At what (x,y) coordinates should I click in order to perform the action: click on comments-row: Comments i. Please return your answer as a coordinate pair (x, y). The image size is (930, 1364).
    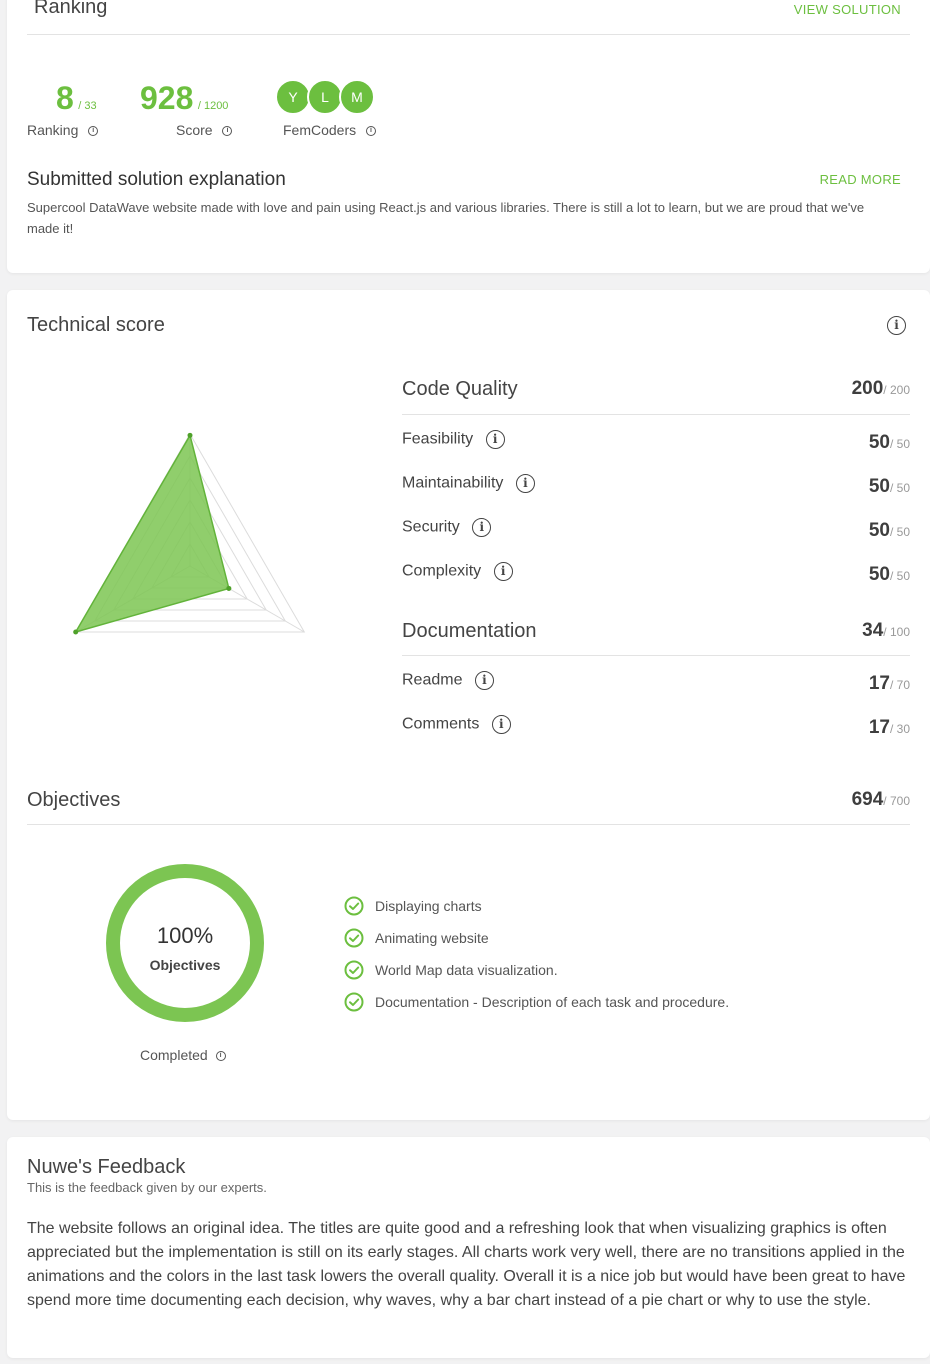
    Looking at the image, I should click on (456, 724).